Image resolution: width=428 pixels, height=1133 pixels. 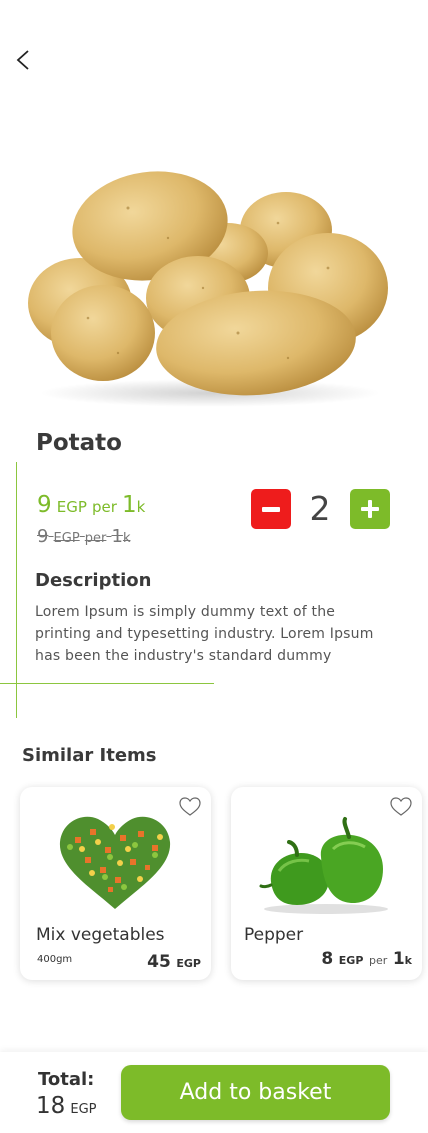 I want to click on decorative-vertical-line, so click(x=16, y=590).